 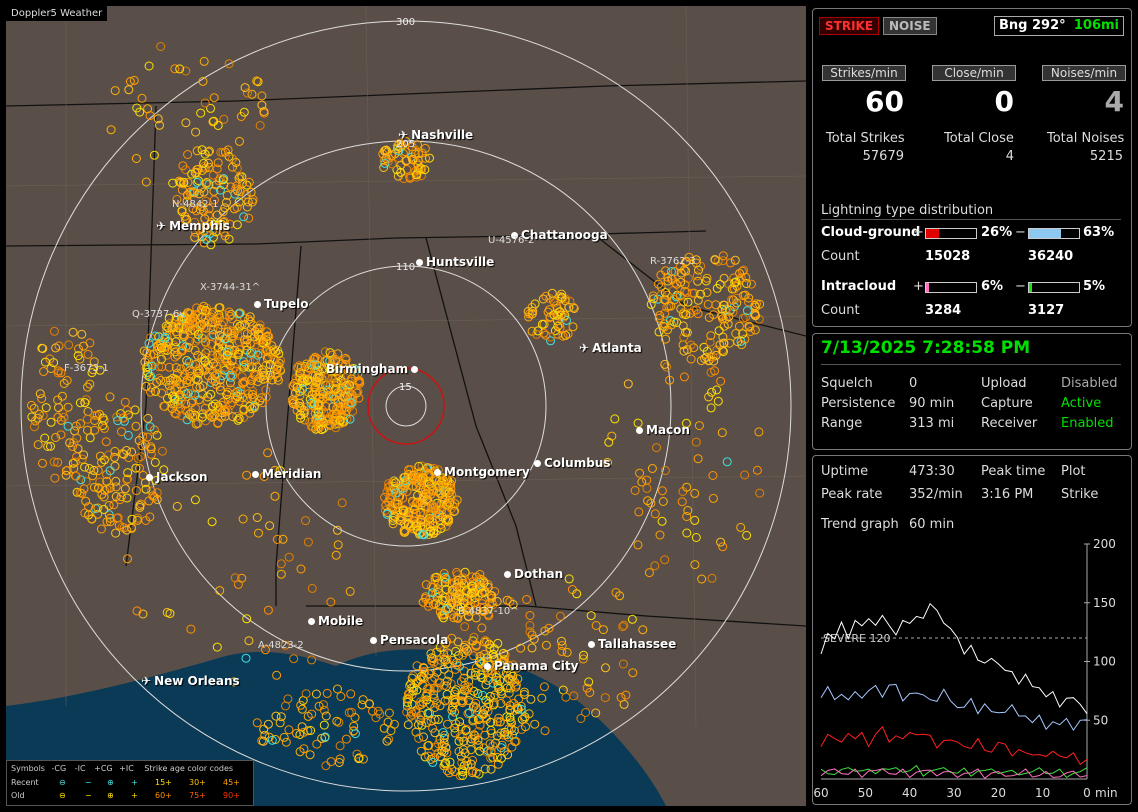 I want to click on trend-graph: 2001501005060 50 40 30 20 10 0 minSEVERE 120, so click(x=965, y=668).